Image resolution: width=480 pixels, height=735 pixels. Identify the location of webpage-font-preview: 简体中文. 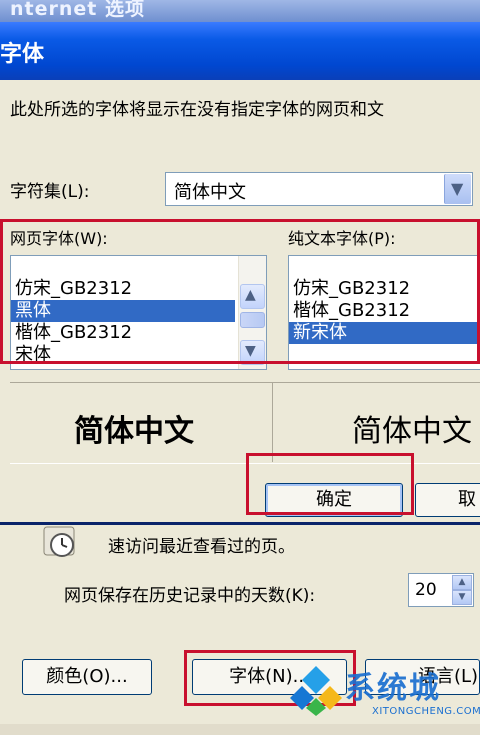
(134, 431).